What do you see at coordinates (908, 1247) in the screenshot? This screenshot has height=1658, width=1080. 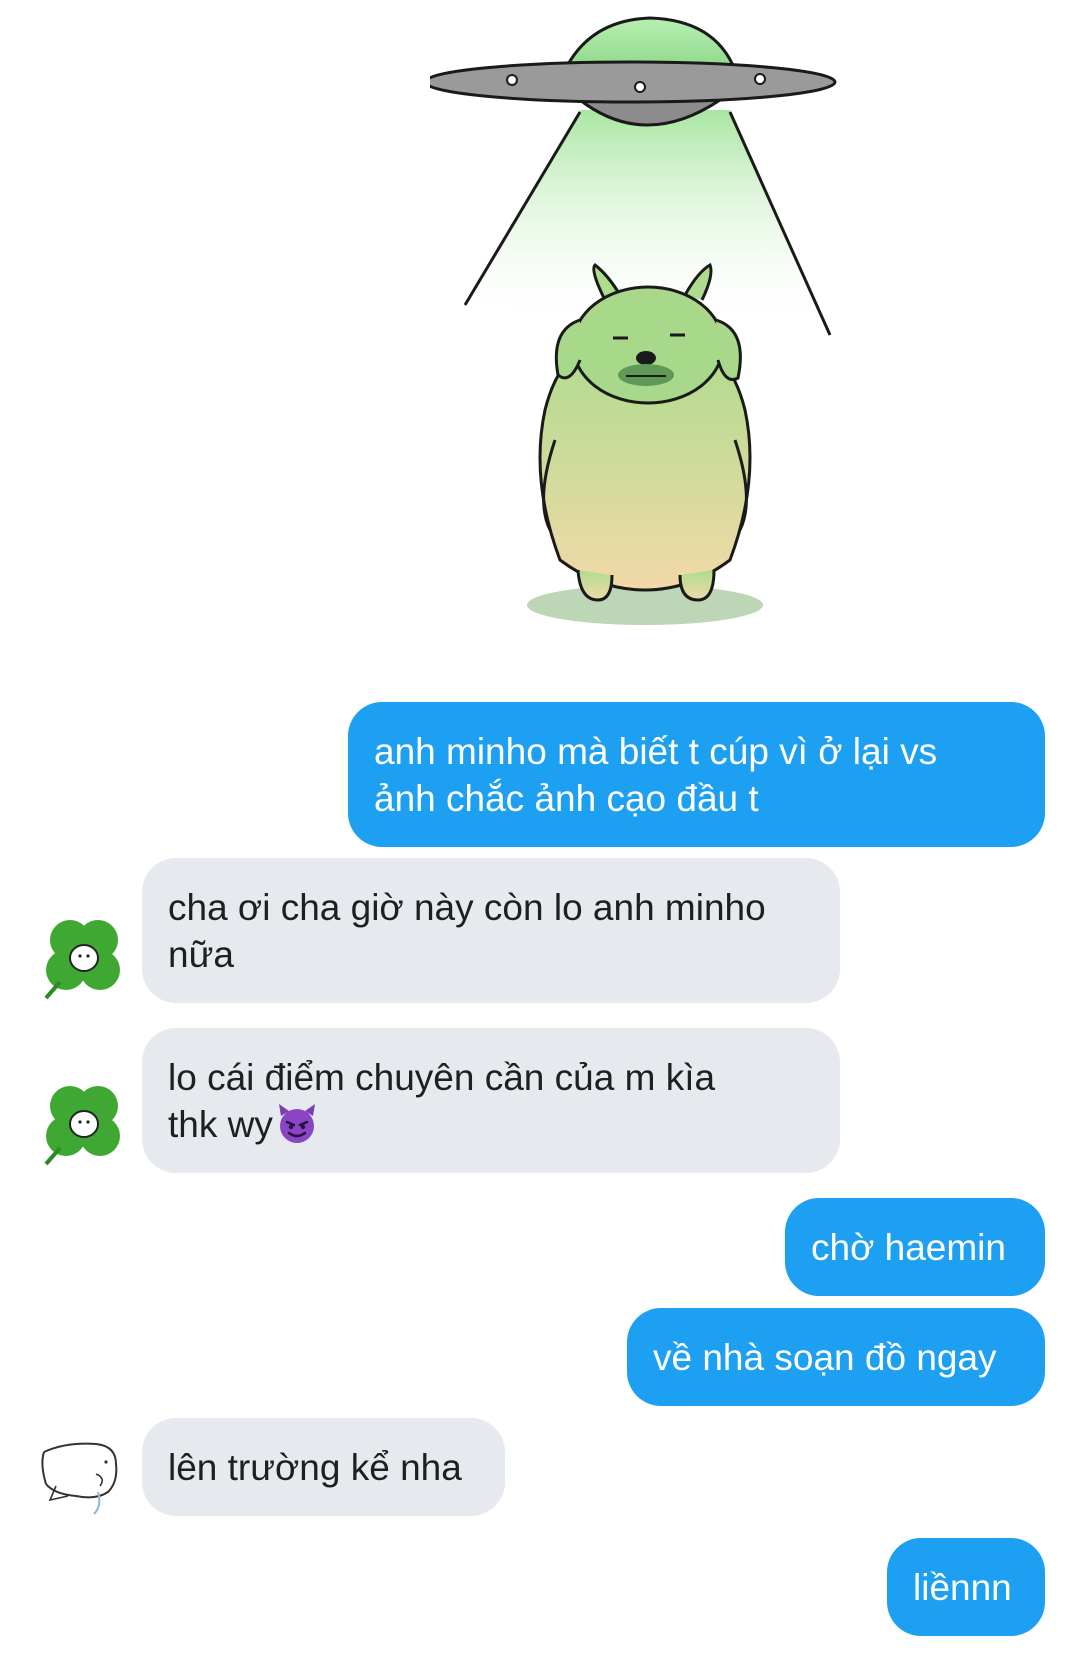 I see `message-line: chờ haemin` at bounding box center [908, 1247].